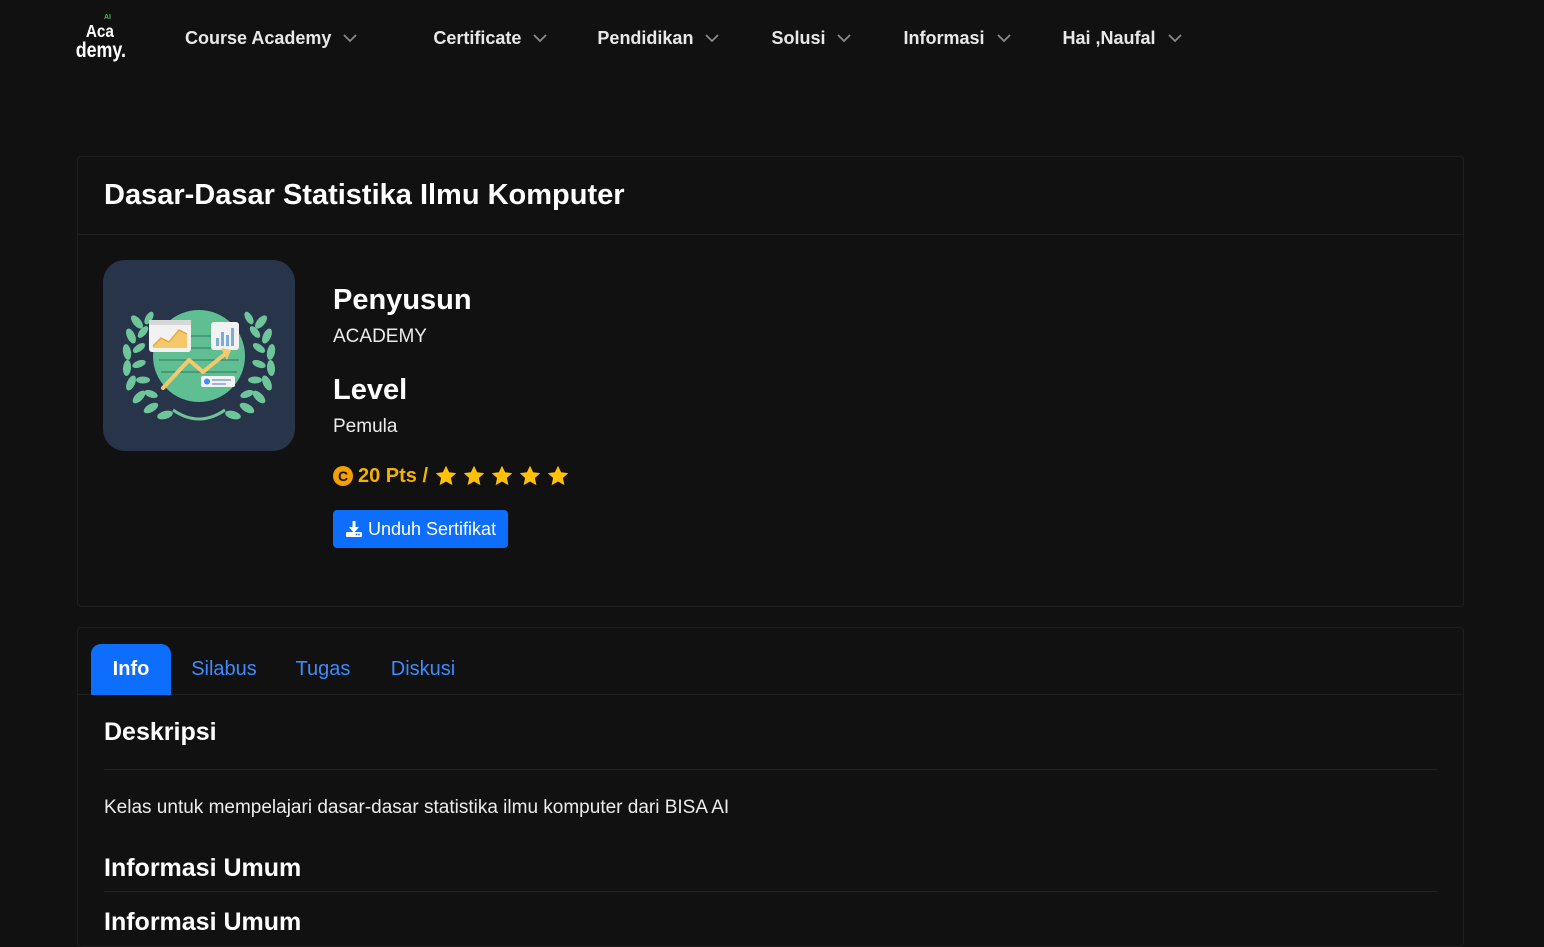 This screenshot has width=1544, height=947. What do you see at coordinates (101, 51) in the screenshot?
I see `logo-text-bottom: demy.` at bounding box center [101, 51].